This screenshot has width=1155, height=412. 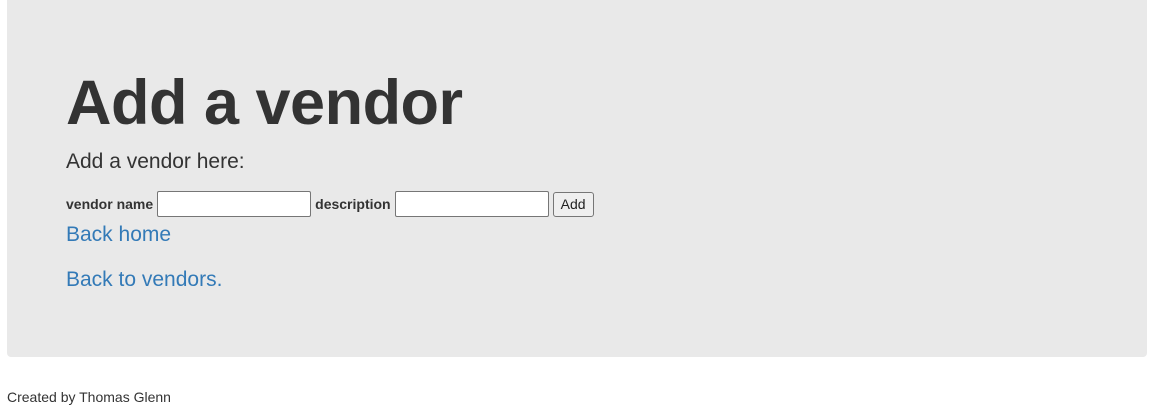 I want to click on back-home-link: Back home, so click(x=118, y=235).